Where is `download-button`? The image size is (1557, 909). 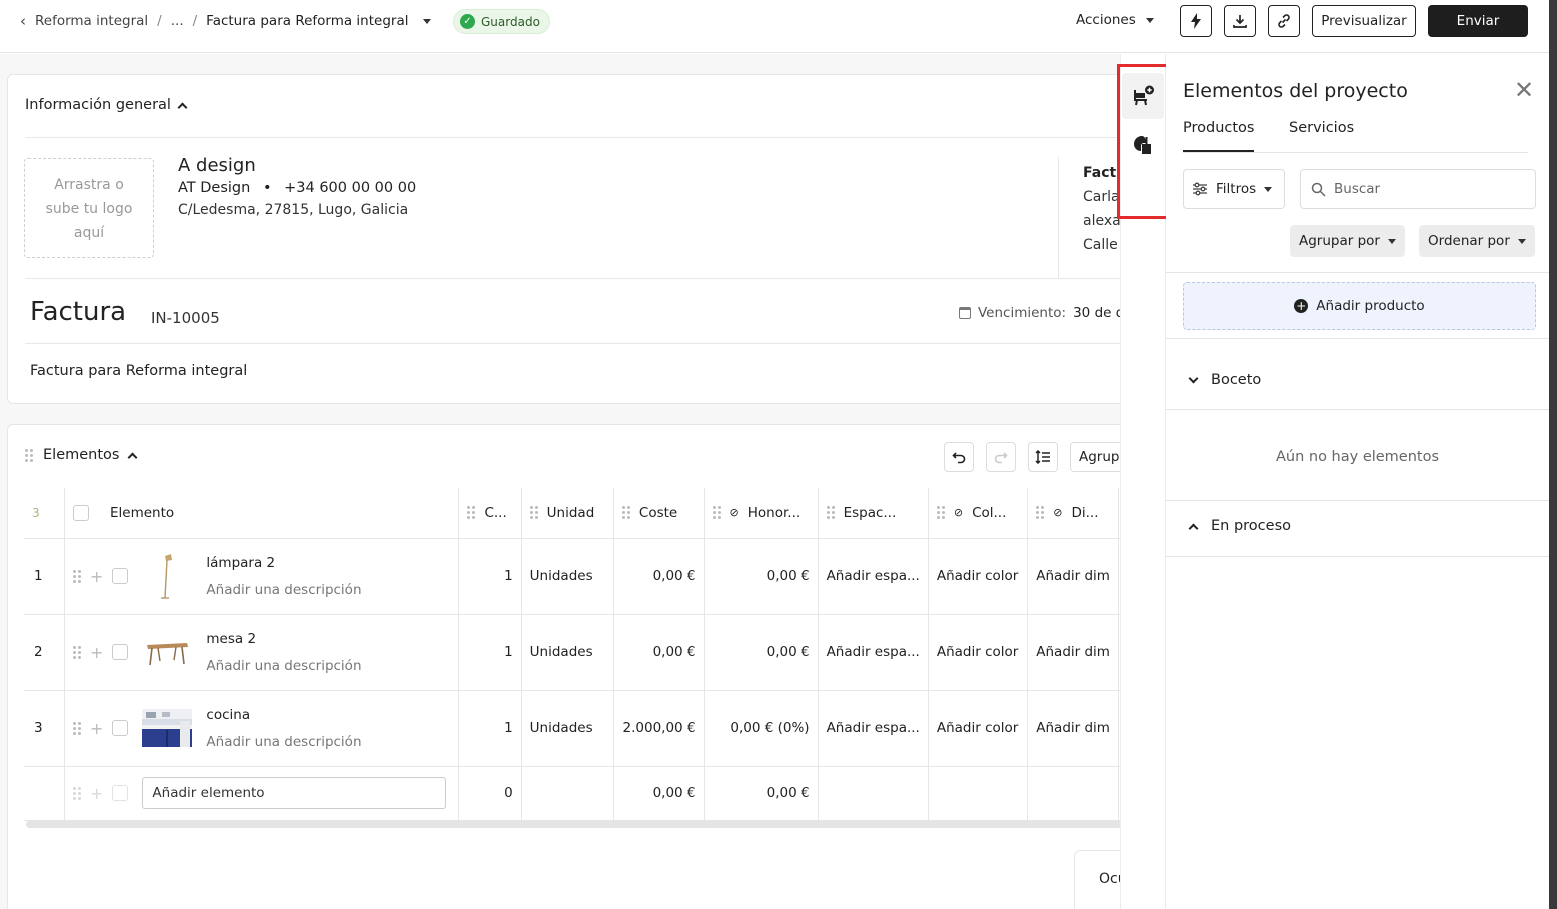 download-button is located at coordinates (1240, 21).